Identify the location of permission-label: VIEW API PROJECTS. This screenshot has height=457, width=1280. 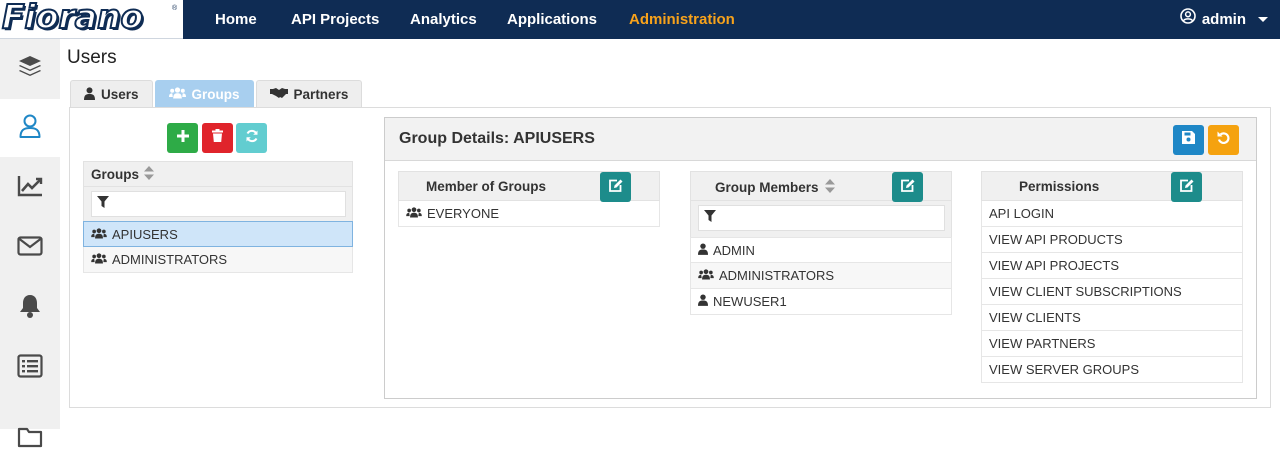
(1054, 265).